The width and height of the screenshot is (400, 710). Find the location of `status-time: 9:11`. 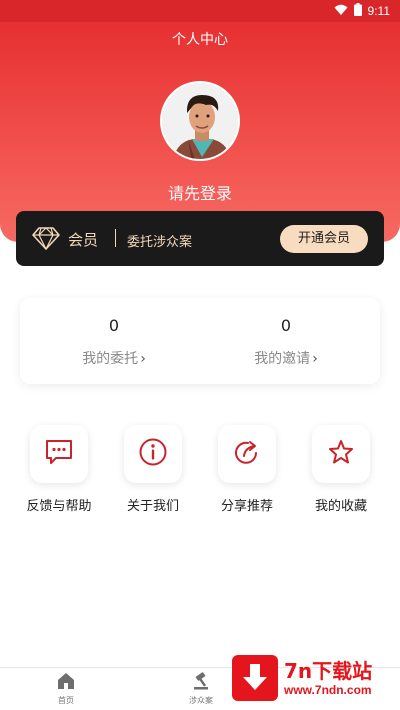

status-time: 9:11 is located at coordinates (378, 11).